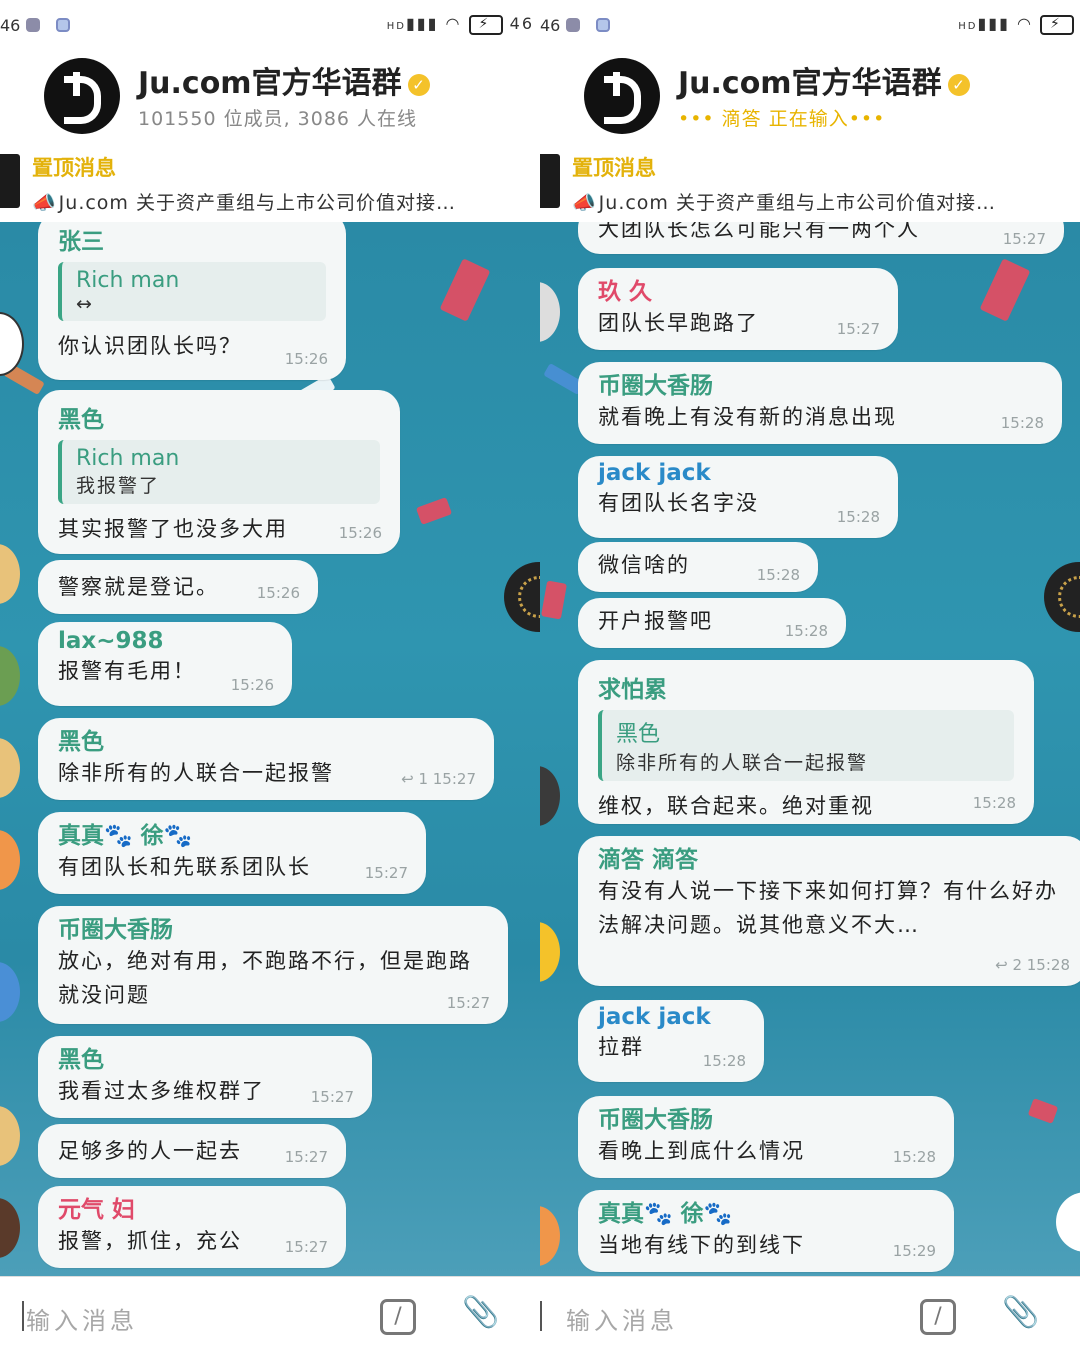  Describe the element at coordinates (1017, 965) in the screenshot. I see `reply-count-value: 2` at that location.